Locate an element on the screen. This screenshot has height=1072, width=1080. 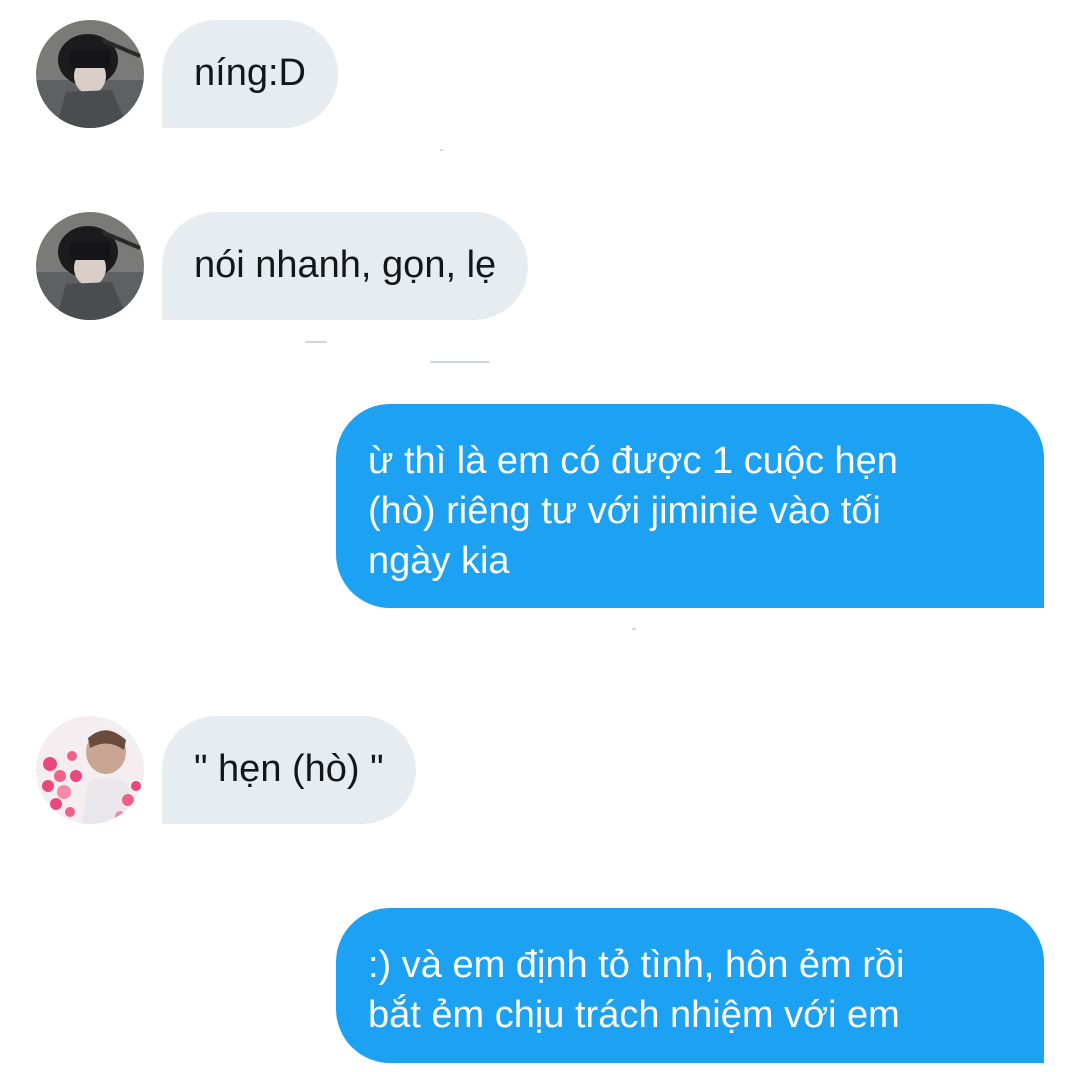
message-line: ngày kia is located at coordinates (439, 561).